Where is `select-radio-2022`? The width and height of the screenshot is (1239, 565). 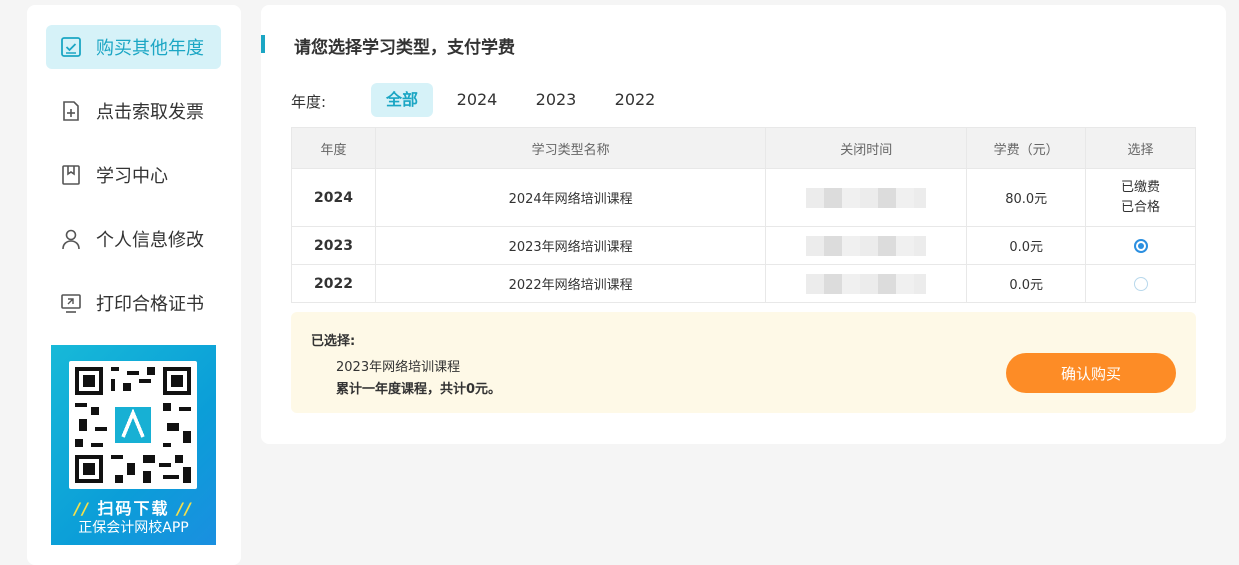
select-radio-2022 is located at coordinates (1140, 283).